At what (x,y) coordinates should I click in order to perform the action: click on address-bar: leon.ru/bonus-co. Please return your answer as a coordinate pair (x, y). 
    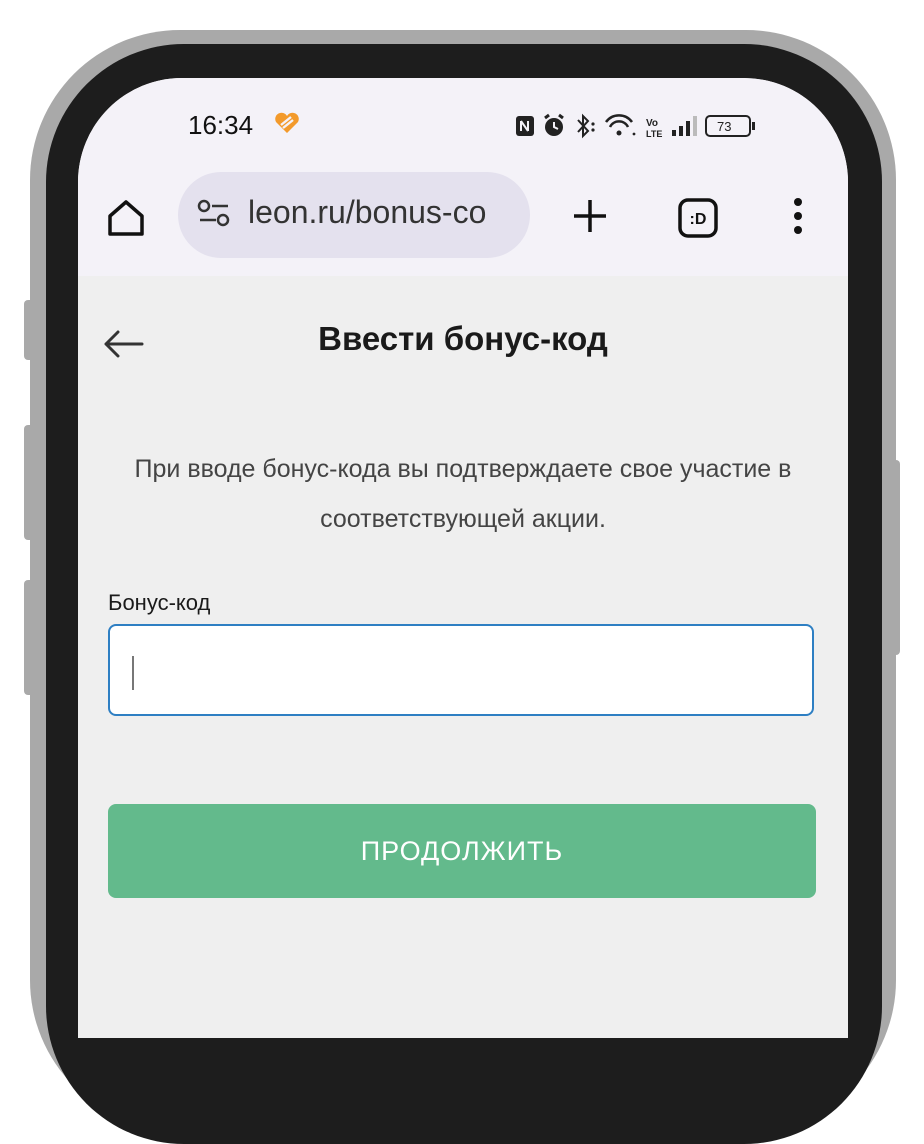
    Looking at the image, I should click on (354, 215).